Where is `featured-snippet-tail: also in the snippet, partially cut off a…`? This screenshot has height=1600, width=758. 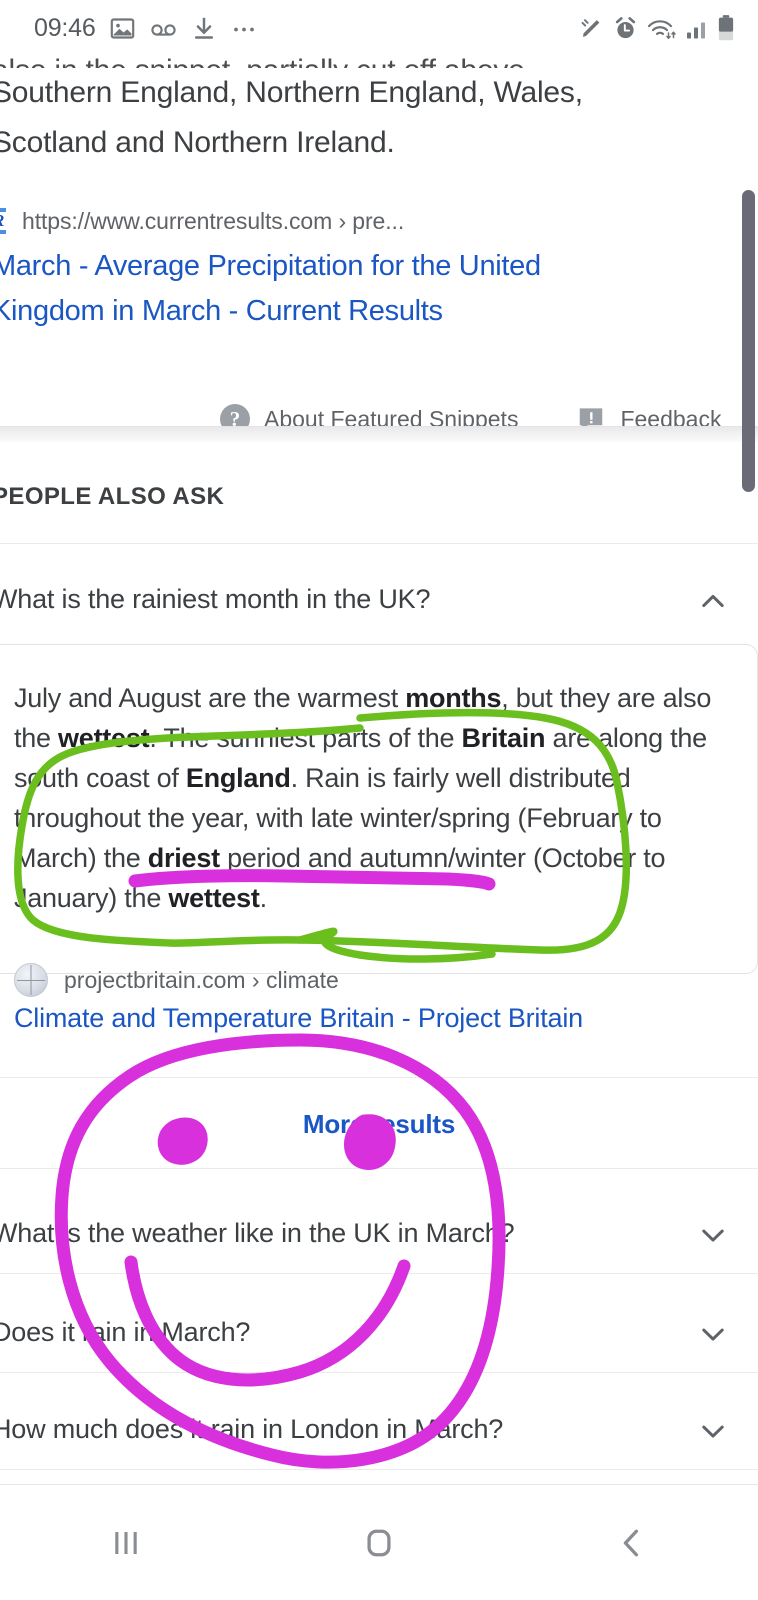 featured-snippet-tail: also in the snippet, partially cut off a… is located at coordinates (366, 112).